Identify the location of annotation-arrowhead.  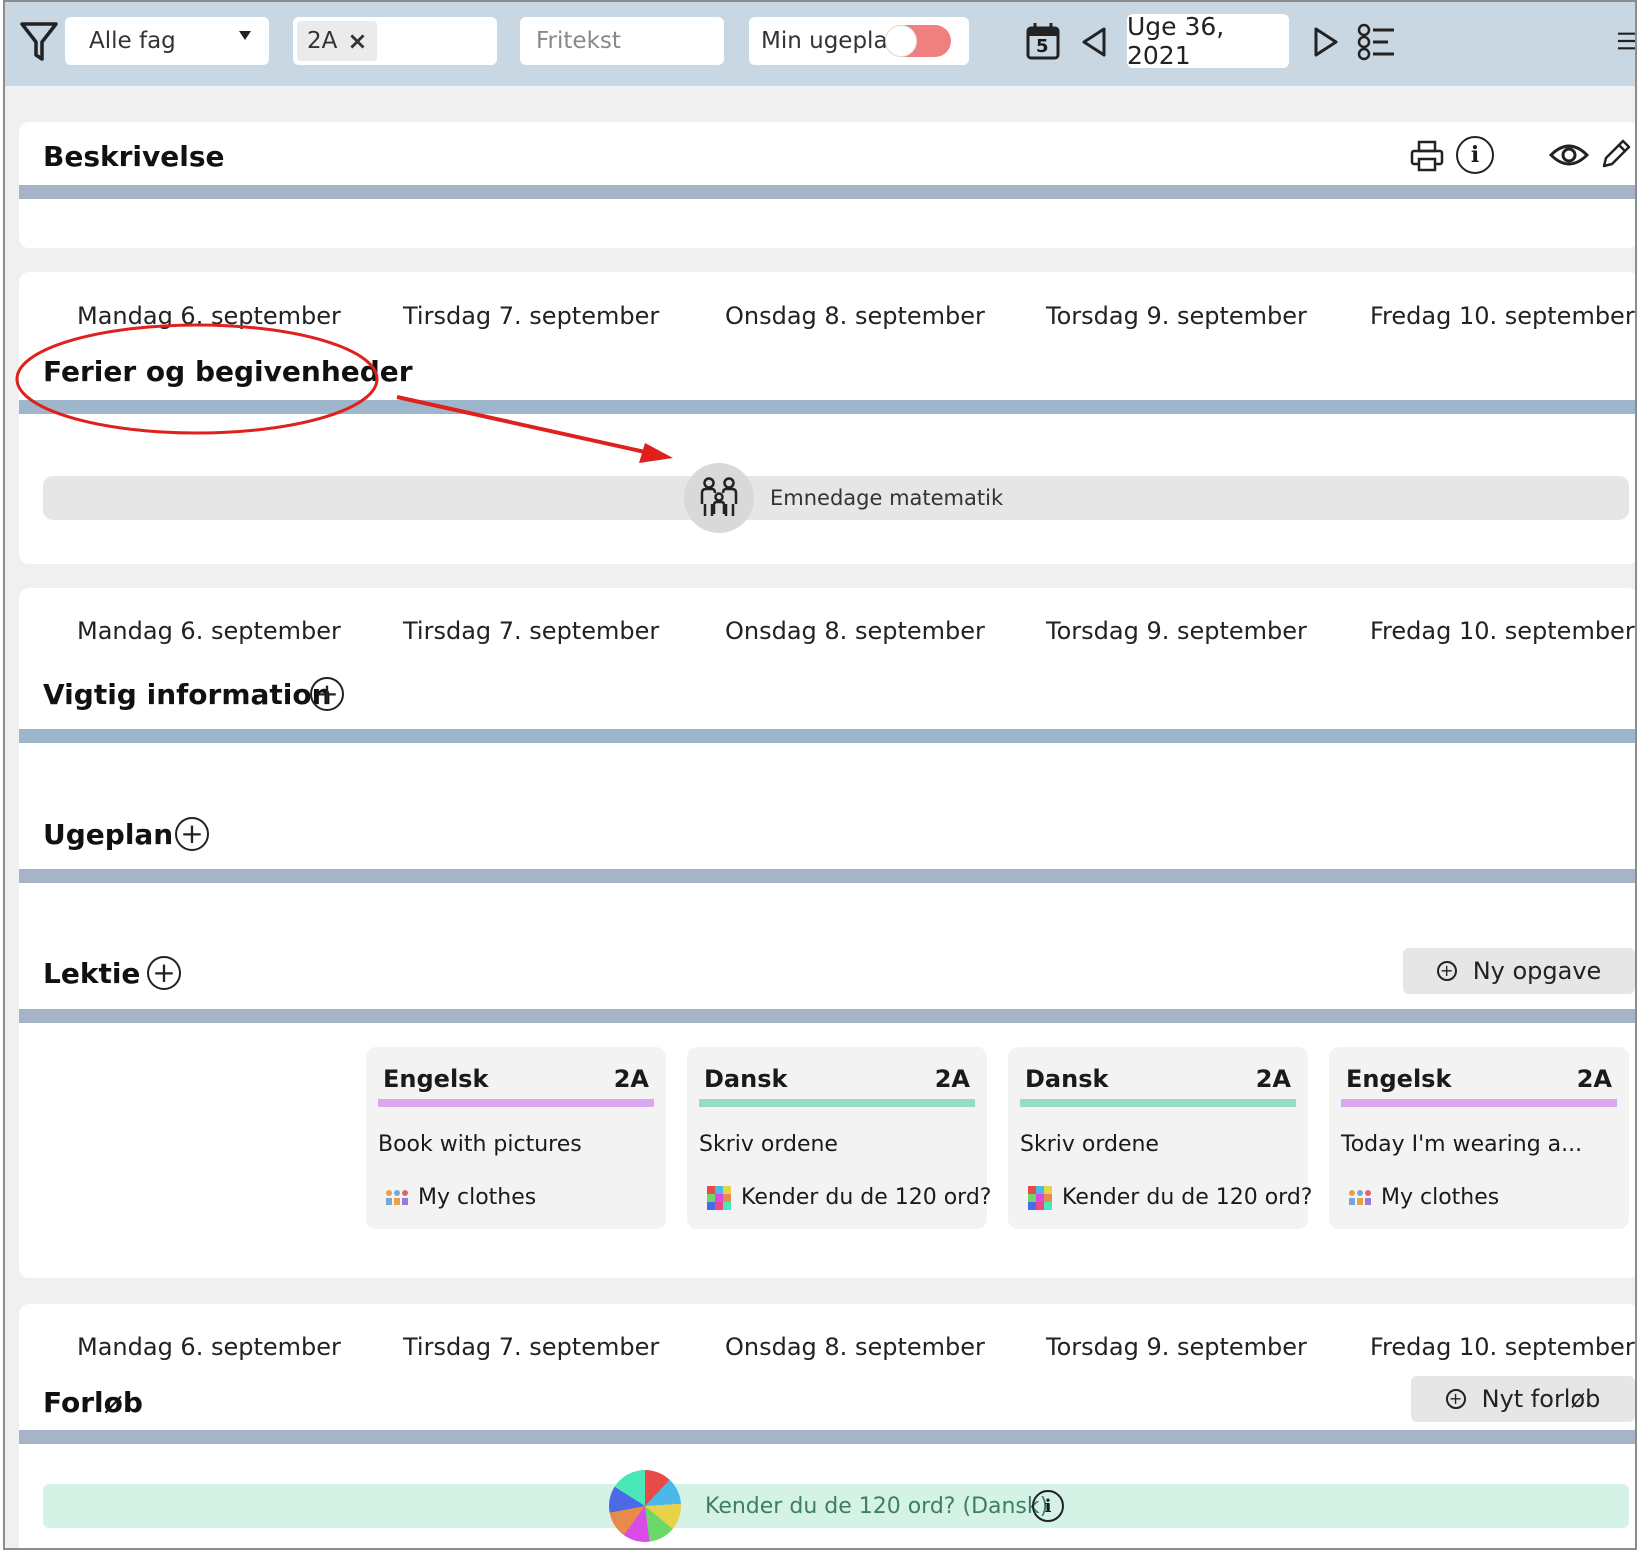
(656, 453).